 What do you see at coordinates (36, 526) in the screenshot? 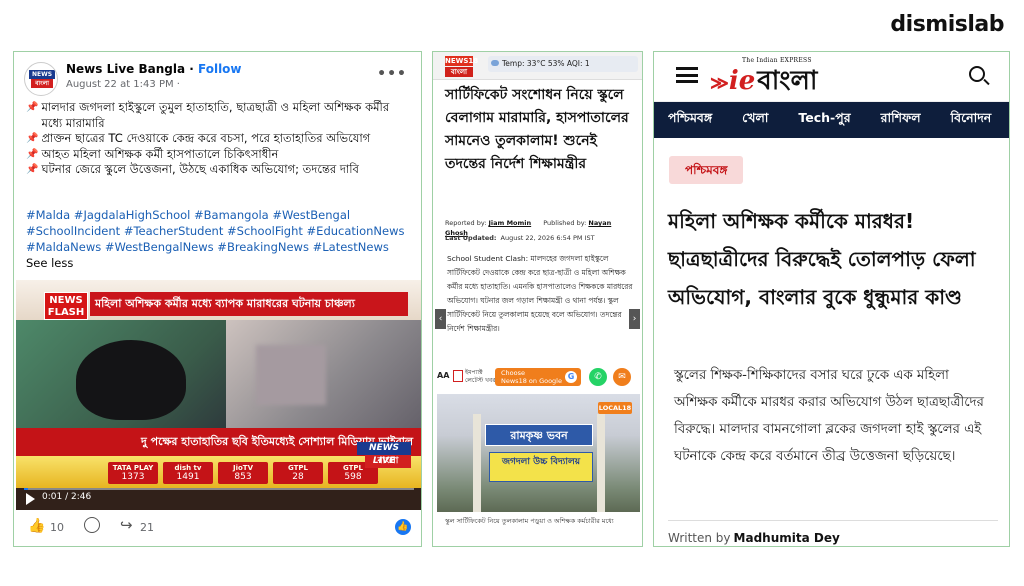
I see `like-icon: 👍` at bounding box center [36, 526].